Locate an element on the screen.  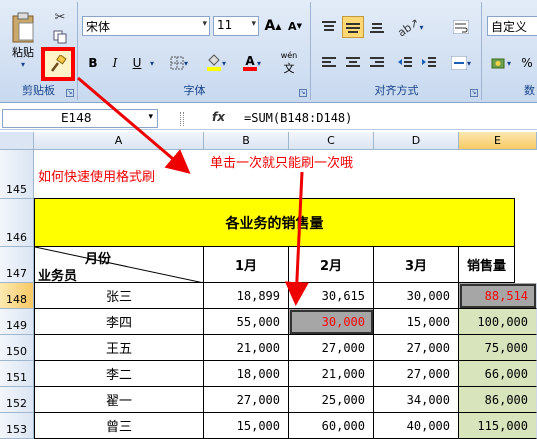
align-center-button is located at coordinates (353, 63).